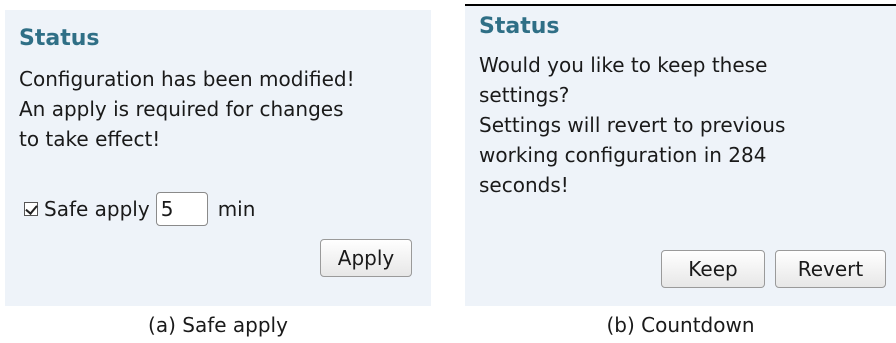  What do you see at coordinates (181, 209) in the screenshot?
I see `safe-apply-minutes-input` at bounding box center [181, 209].